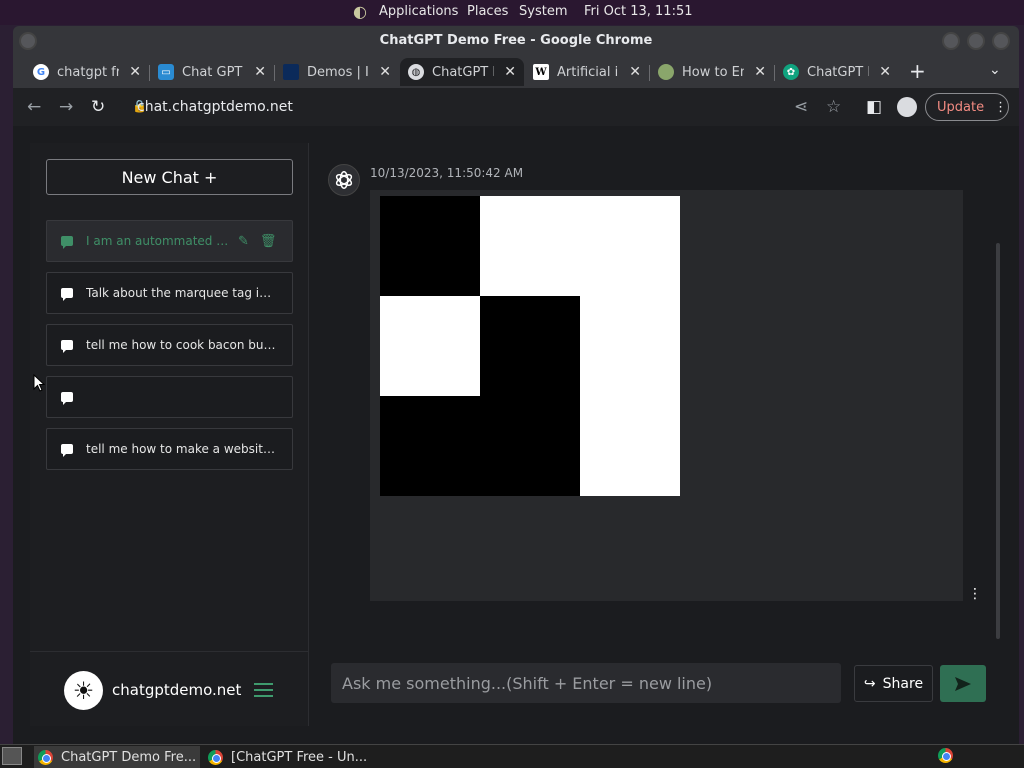 The height and width of the screenshot is (768, 1024). Describe the element at coordinates (41, 72) in the screenshot. I see `google-icon: G` at that location.